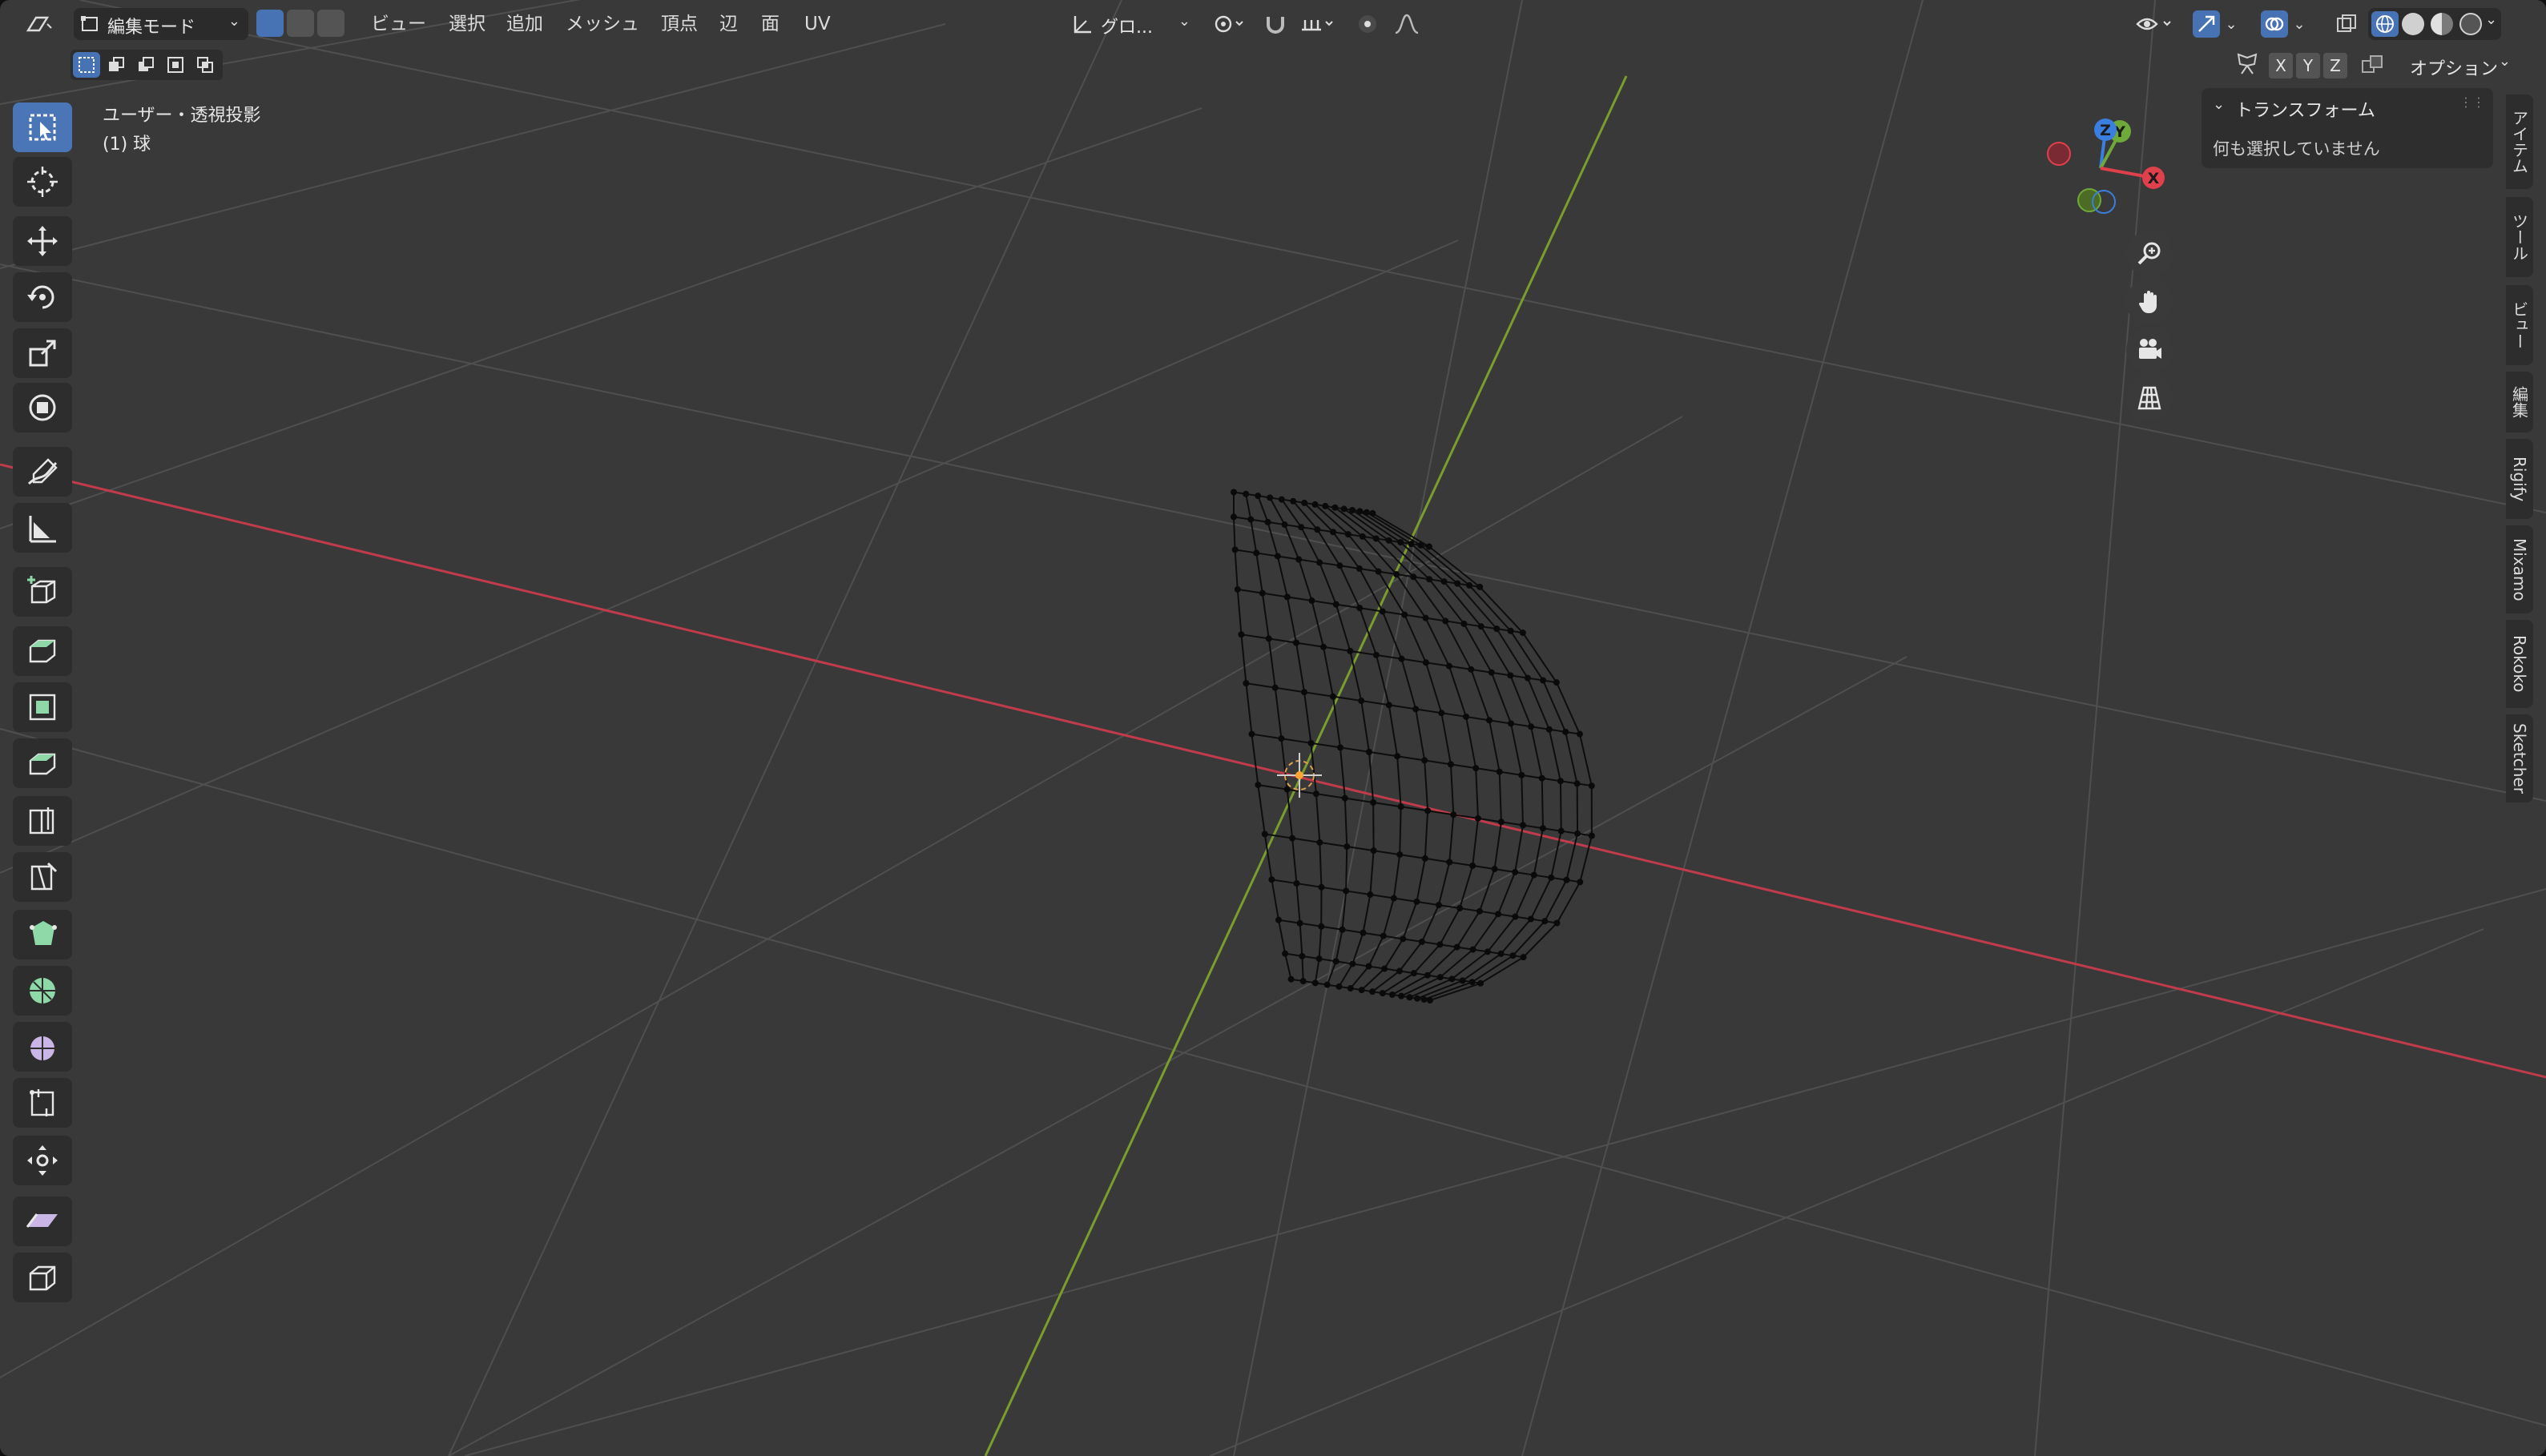 This screenshot has width=2546, height=1456. I want to click on menu-view: ビュー, so click(398, 24).